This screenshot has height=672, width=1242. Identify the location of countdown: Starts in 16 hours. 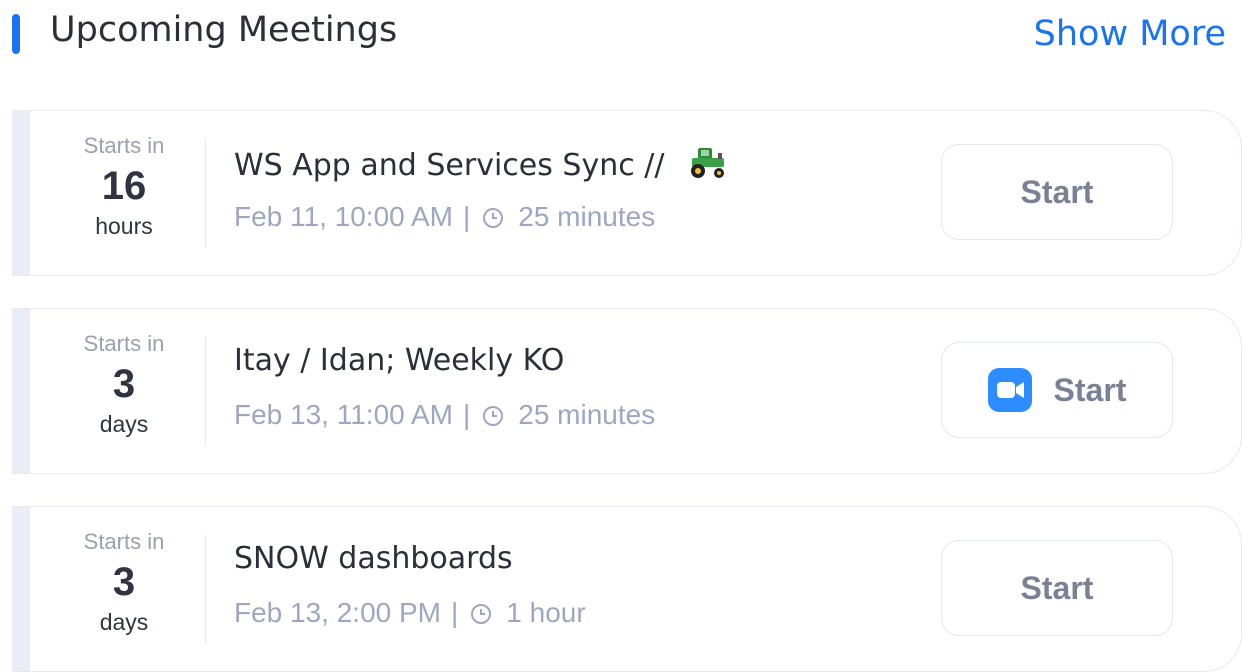
(124, 186).